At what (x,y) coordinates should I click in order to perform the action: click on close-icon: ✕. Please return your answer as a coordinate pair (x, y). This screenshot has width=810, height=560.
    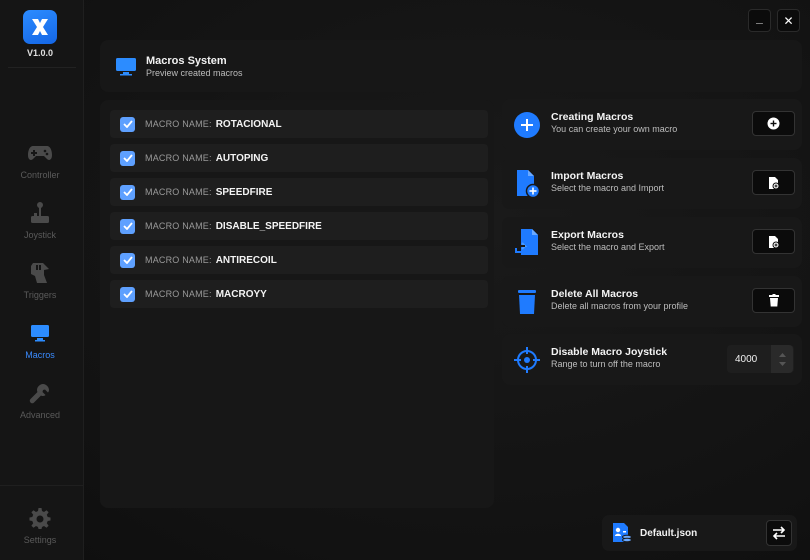
    Looking at the image, I should click on (788, 20).